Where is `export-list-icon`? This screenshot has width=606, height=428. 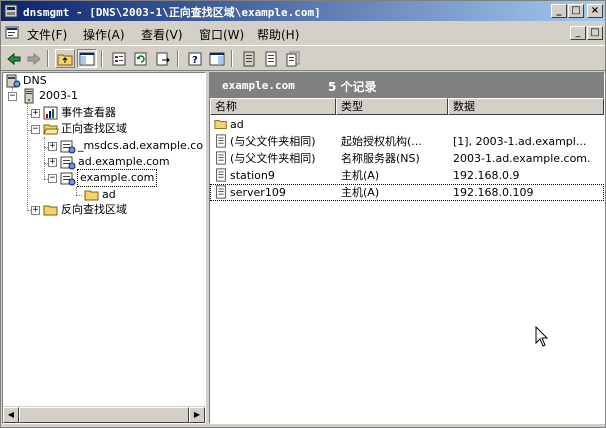 export-list-icon is located at coordinates (163, 58).